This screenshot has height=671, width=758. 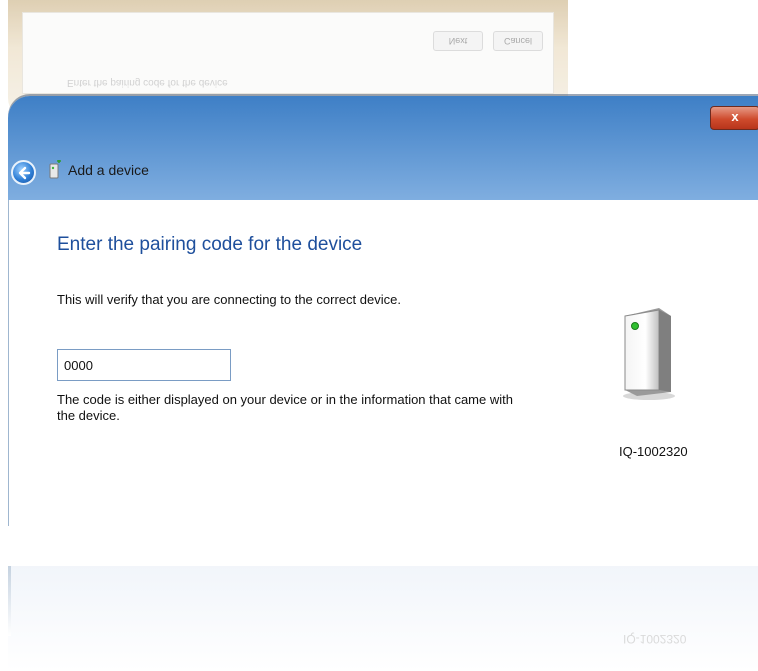 I want to click on reflection-edge, so click(x=9, y=601).